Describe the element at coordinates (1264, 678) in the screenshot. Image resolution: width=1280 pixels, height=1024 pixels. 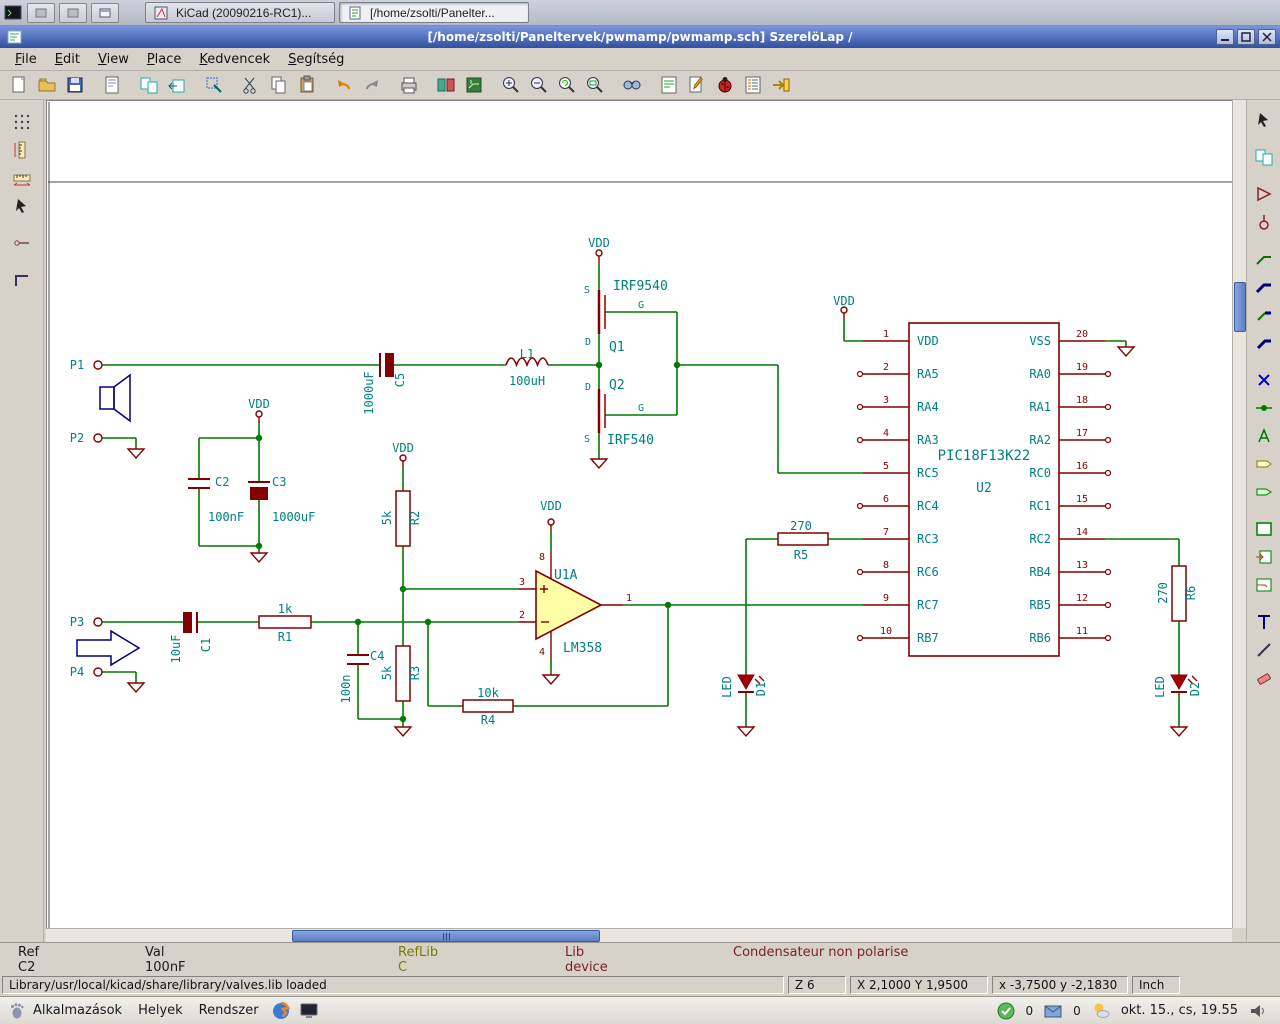
I see `delete-item-button` at that location.